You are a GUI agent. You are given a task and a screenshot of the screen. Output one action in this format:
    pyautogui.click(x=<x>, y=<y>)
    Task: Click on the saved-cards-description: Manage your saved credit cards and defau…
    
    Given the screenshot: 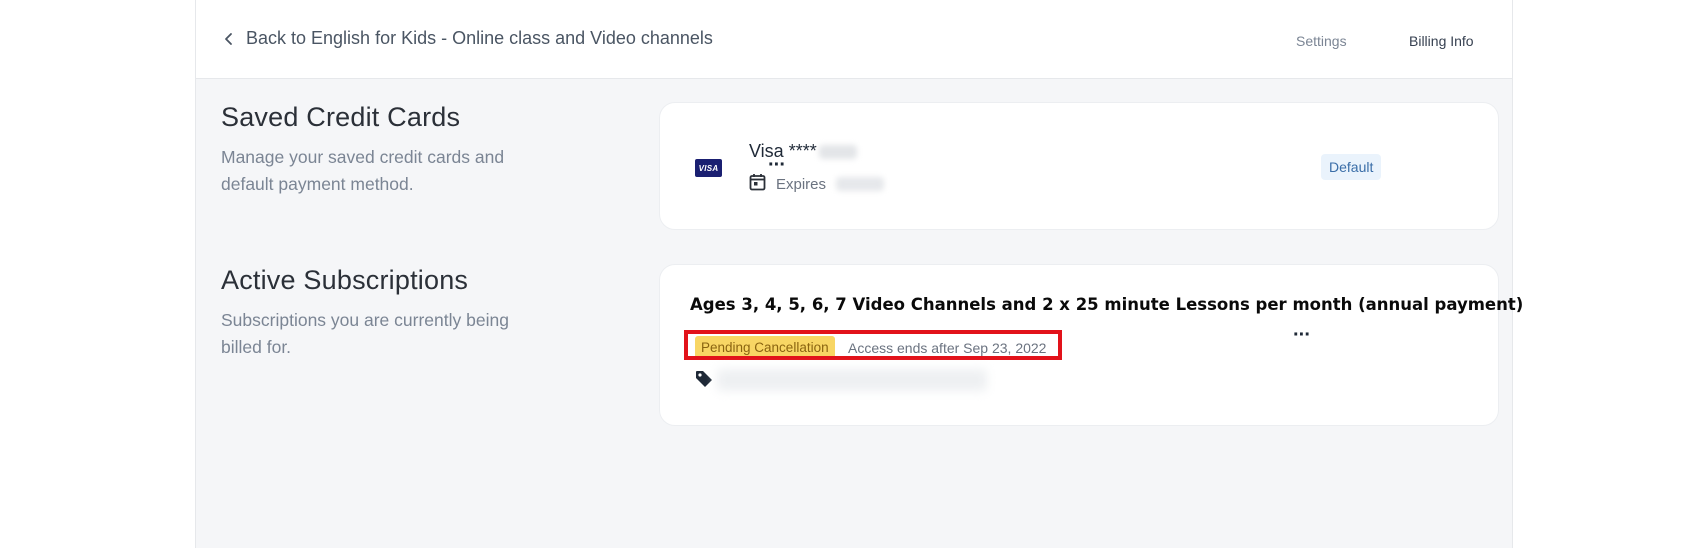 What is the action you would take?
    pyautogui.click(x=363, y=170)
    